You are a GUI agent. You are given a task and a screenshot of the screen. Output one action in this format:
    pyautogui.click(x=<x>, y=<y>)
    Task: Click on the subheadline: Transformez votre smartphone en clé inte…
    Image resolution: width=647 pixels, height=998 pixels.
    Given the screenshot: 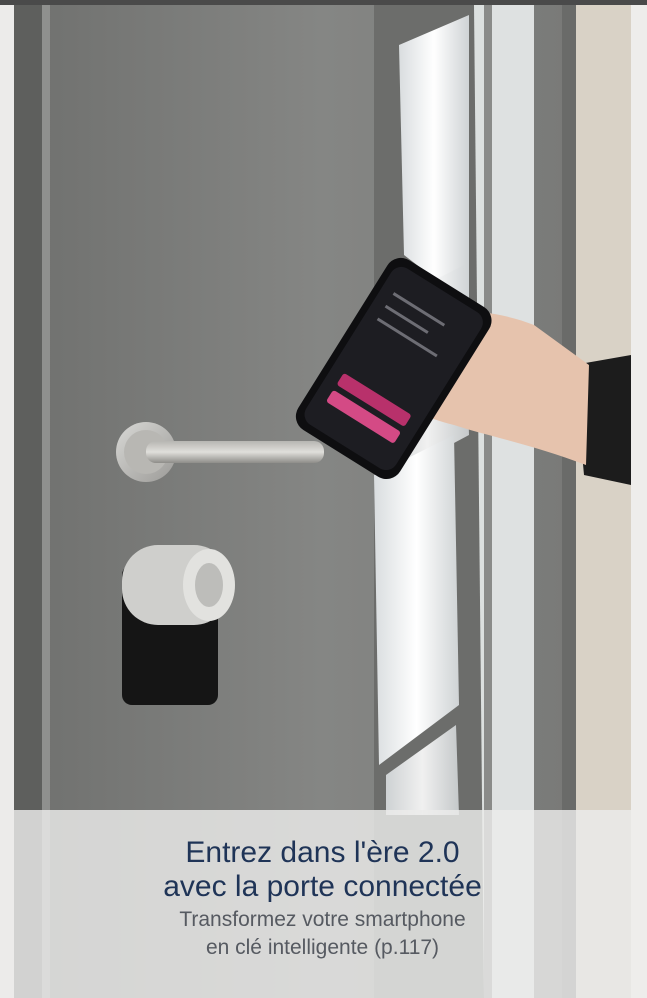 What is the action you would take?
    pyautogui.click(x=322, y=934)
    